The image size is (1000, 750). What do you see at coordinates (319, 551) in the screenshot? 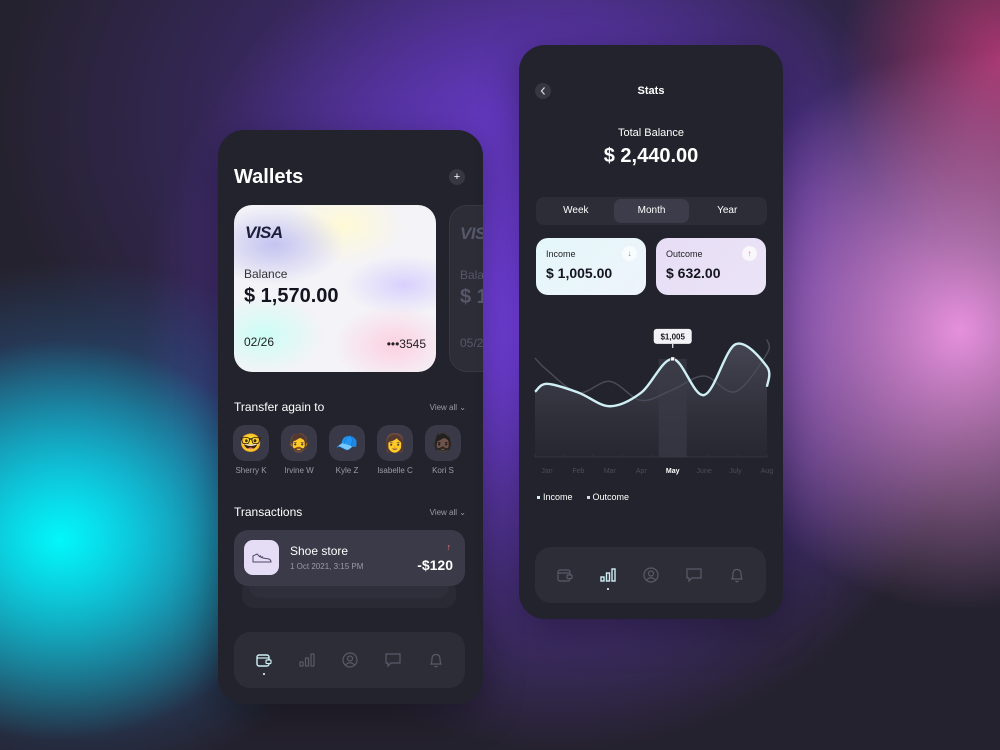
I see `transaction-name: Shoe store` at bounding box center [319, 551].